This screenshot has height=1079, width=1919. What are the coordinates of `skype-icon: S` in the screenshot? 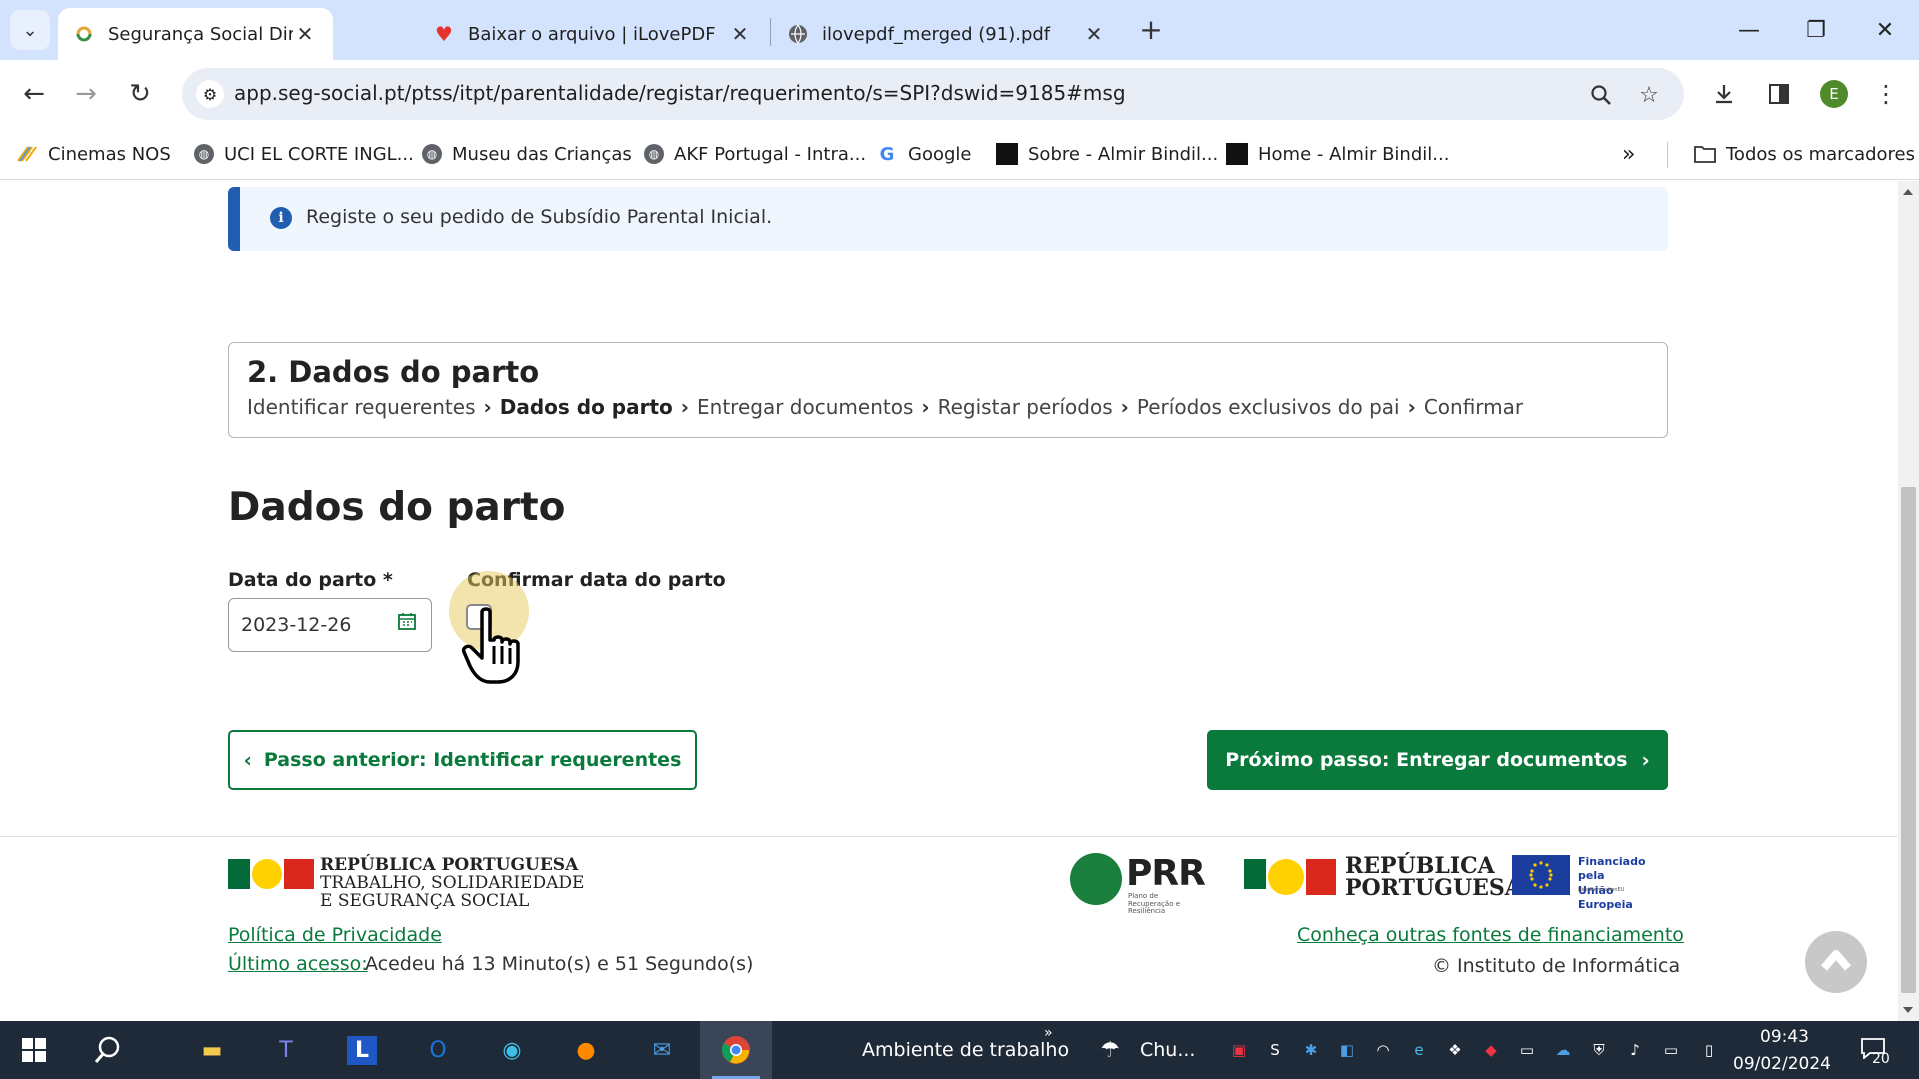 It's located at (1275, 1050).